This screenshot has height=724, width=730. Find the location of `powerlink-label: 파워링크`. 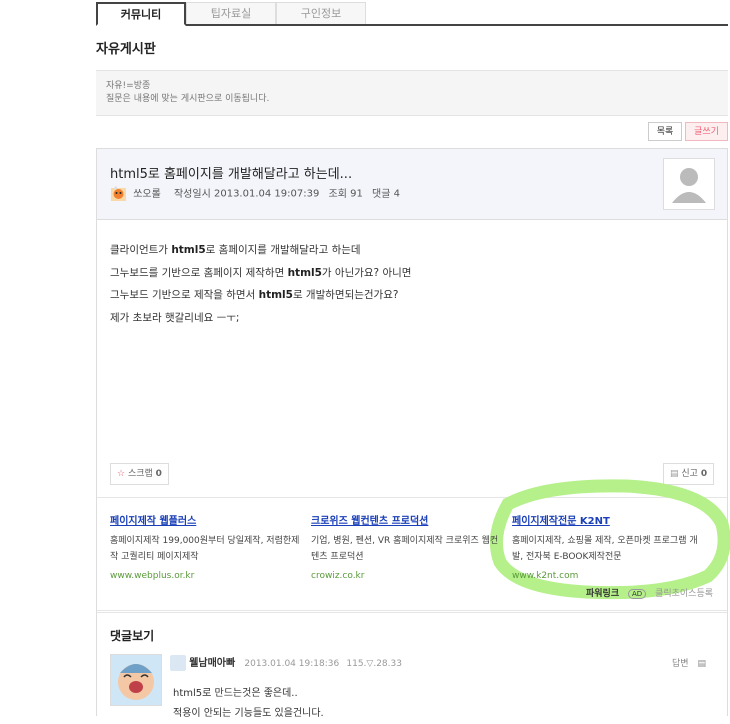

powerlink-label: 파워링크 is located at coordinates (603, 594).